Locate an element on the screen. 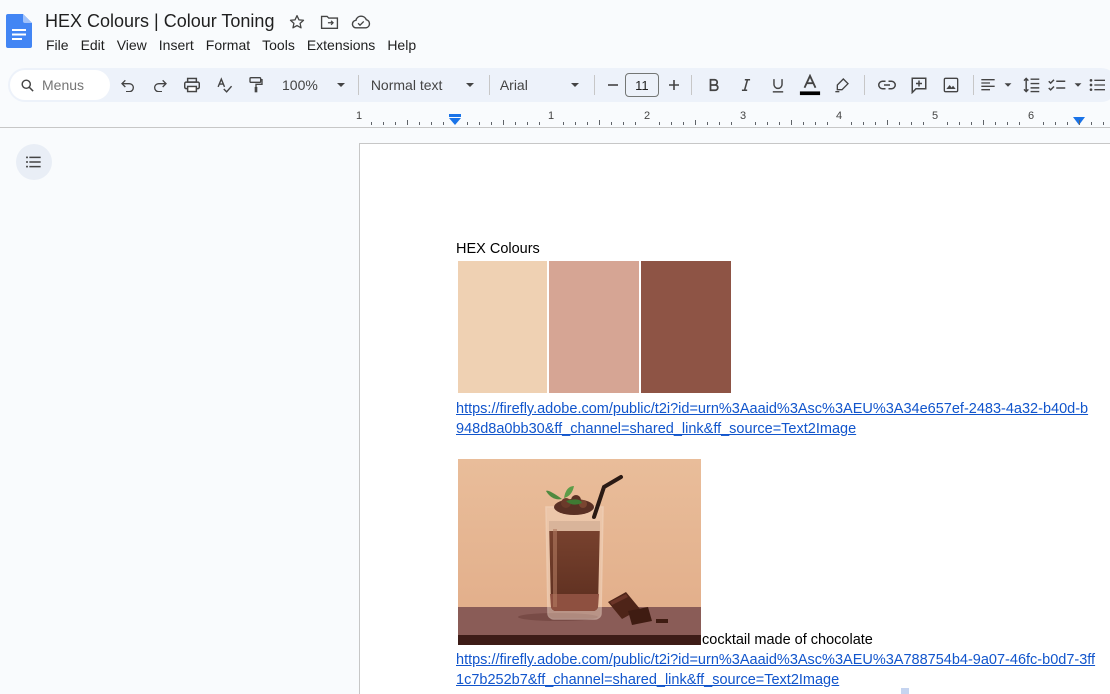  font-dropdown: Arial is located at coordinates (541, 85).